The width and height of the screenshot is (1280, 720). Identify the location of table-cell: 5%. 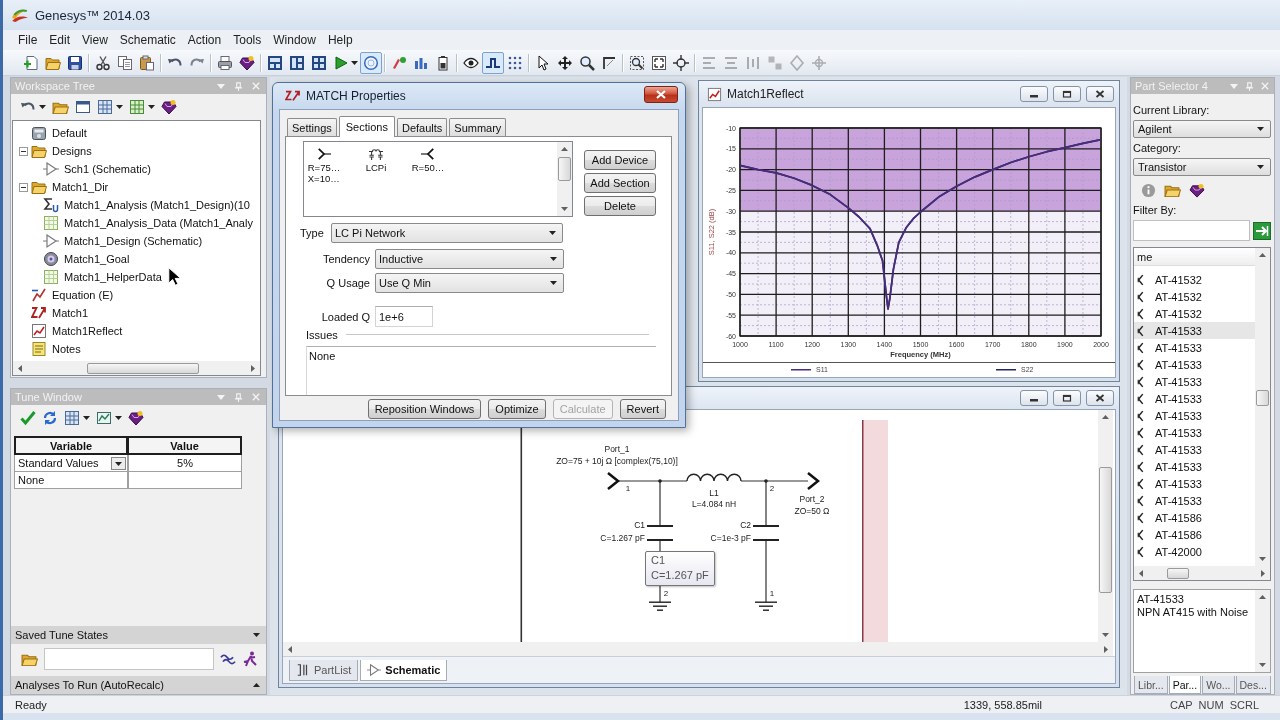
(185, 463).